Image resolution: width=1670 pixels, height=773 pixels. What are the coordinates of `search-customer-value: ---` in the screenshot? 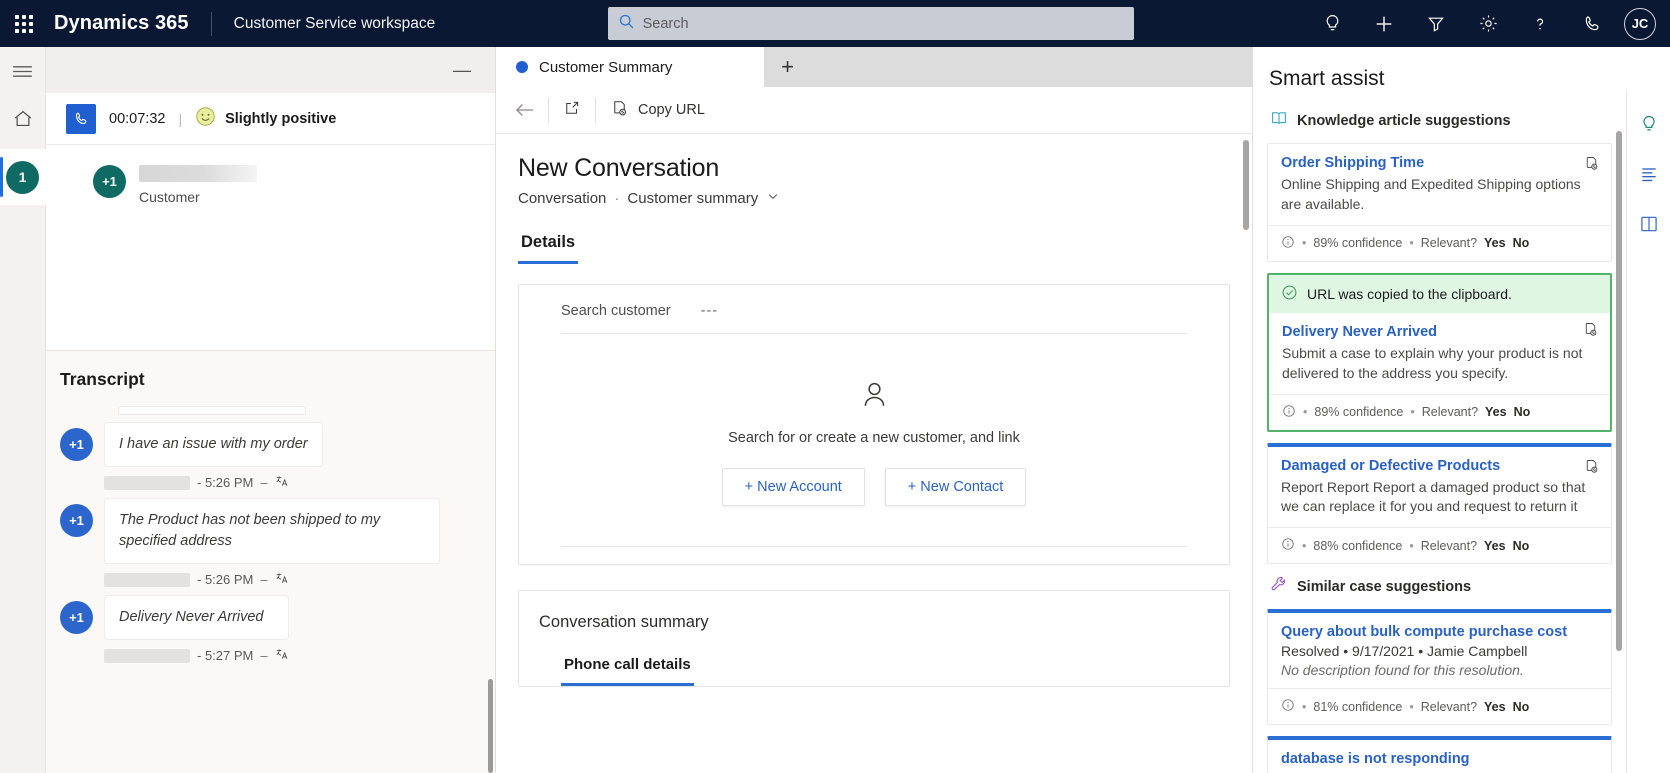 It's located at (710, 311).